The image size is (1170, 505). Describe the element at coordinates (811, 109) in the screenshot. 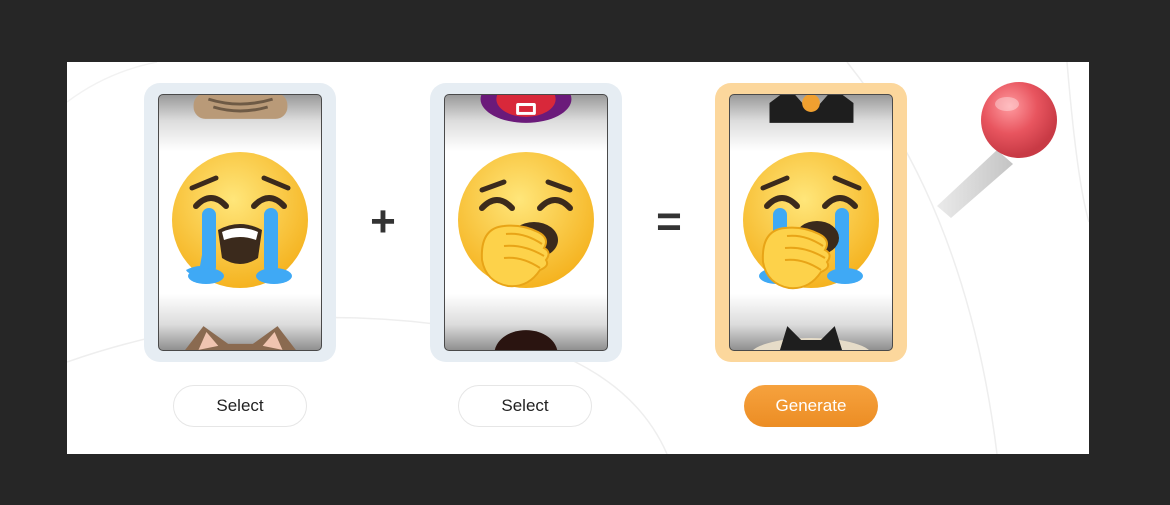

I see `black-cat-witch-icon` at that location.